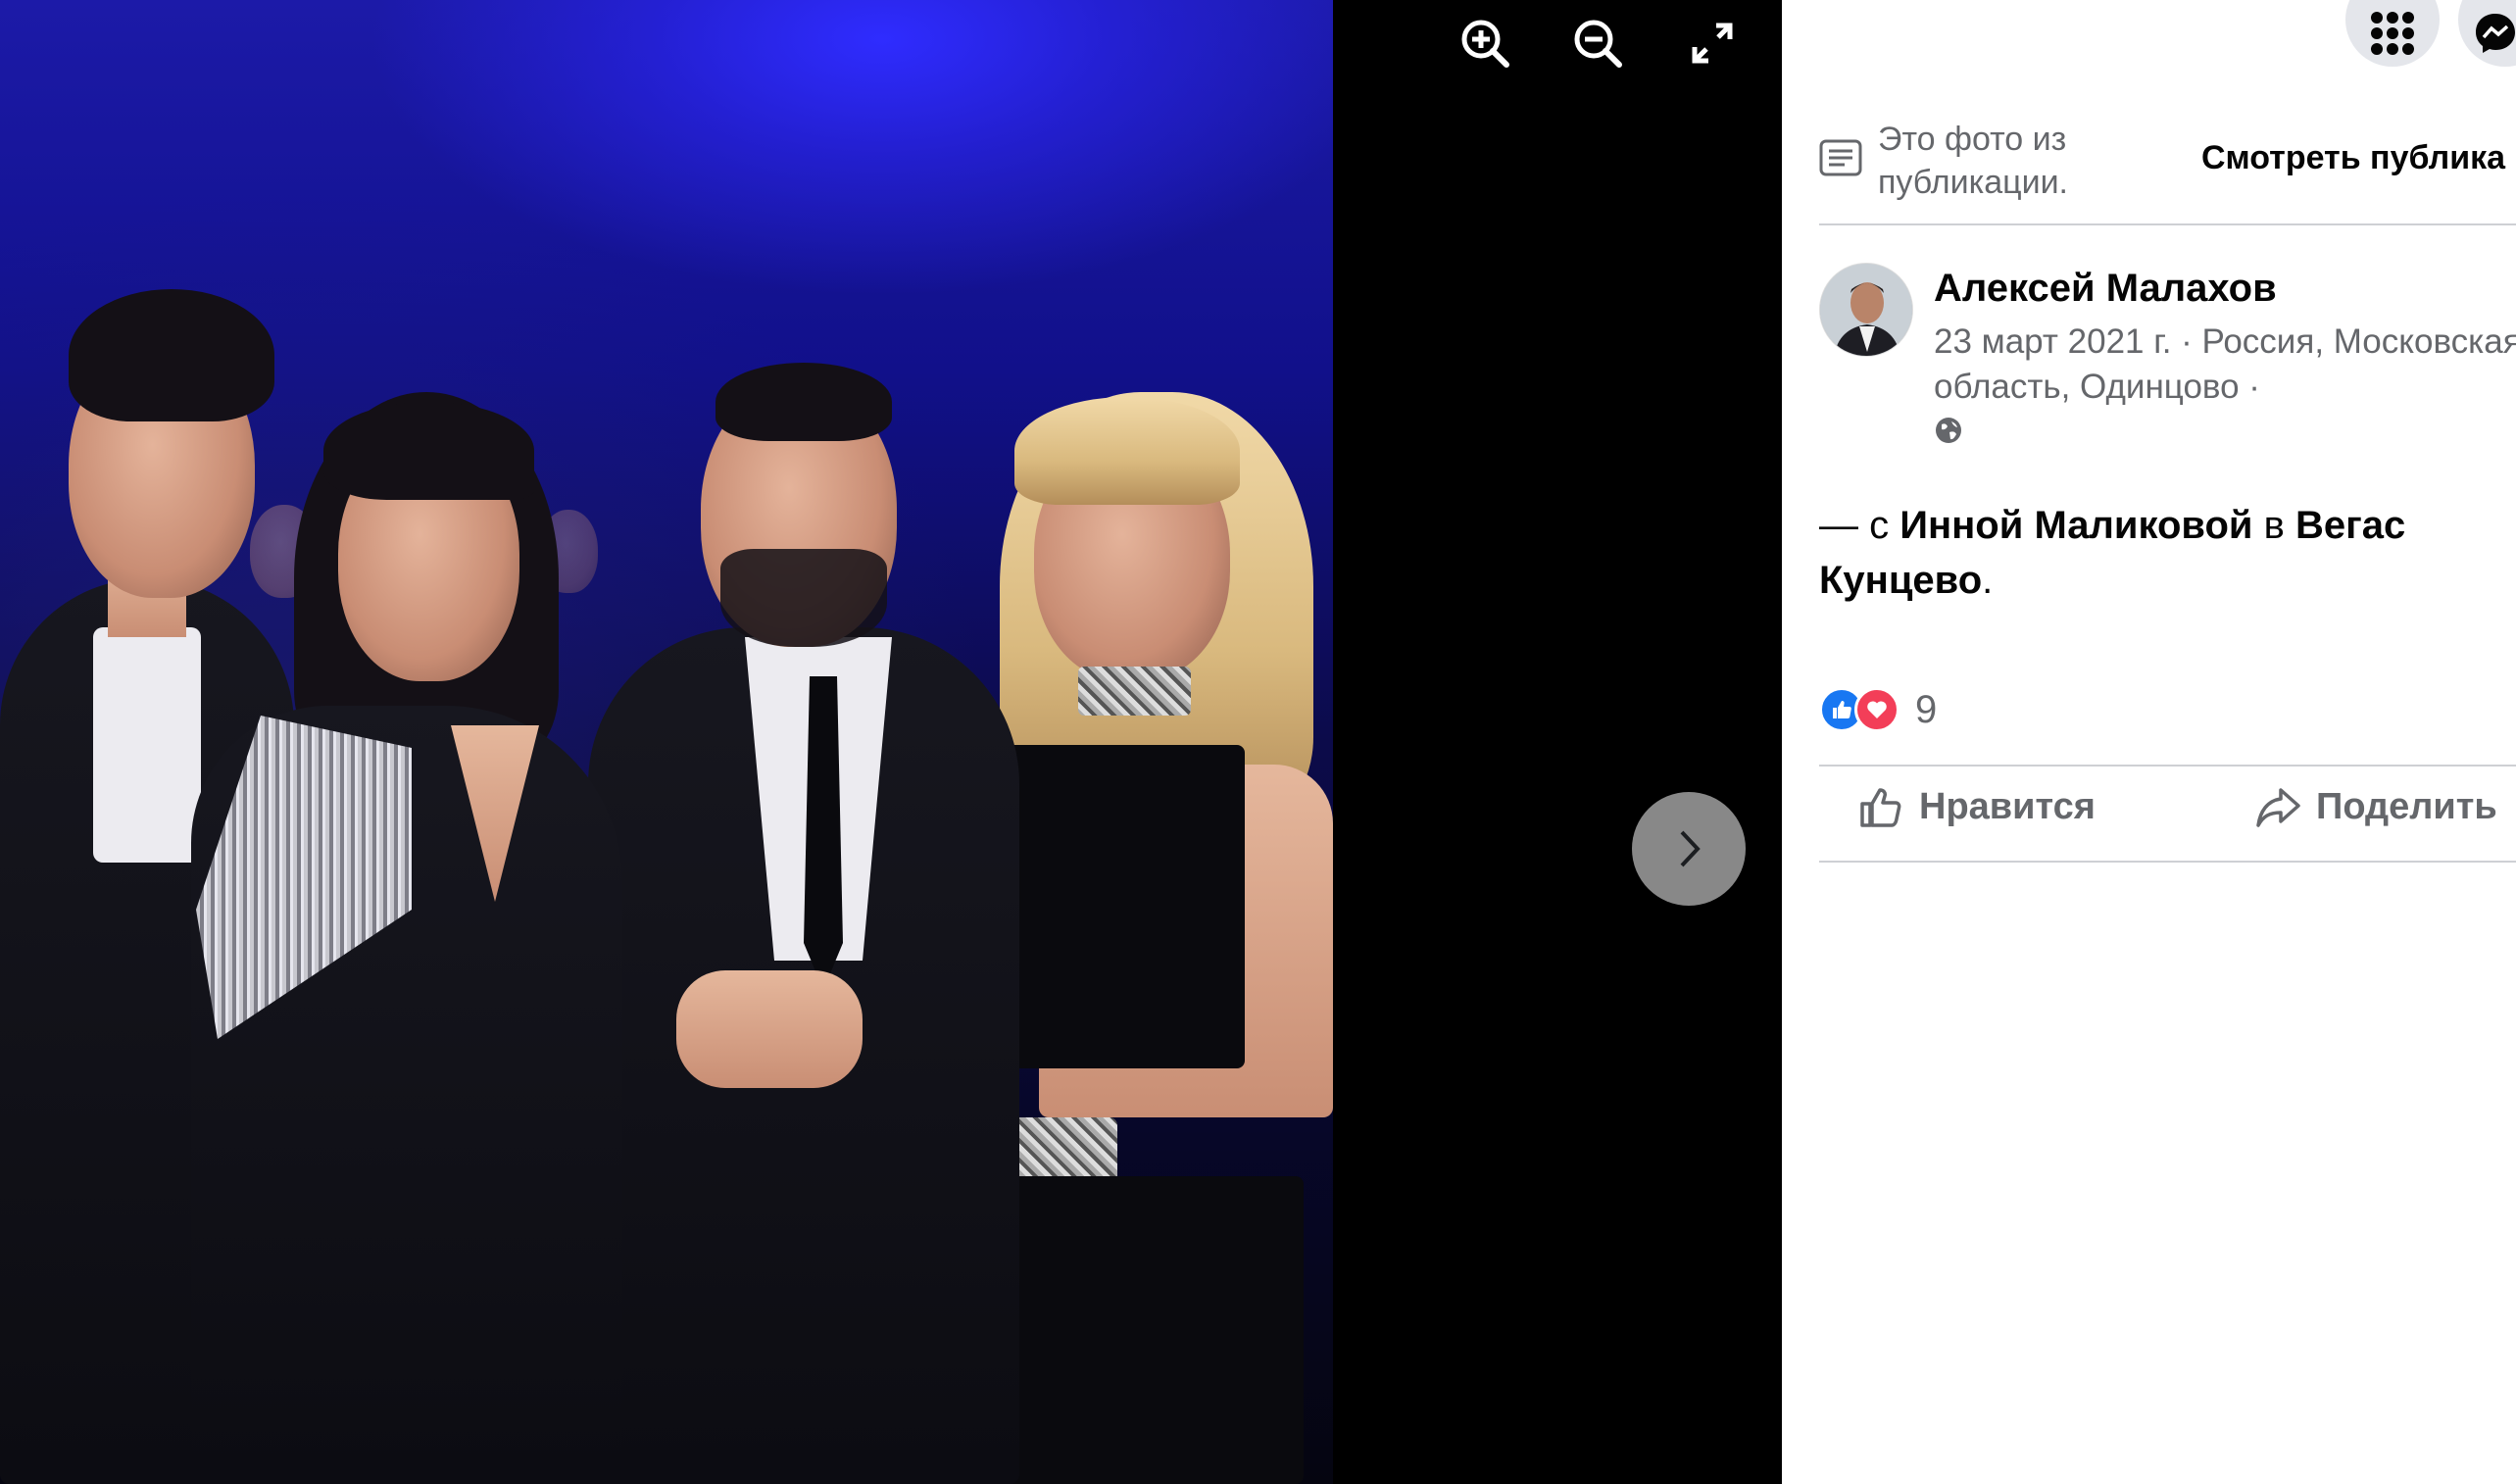  I want to click on post-caption: — с Инной Маликовой в Вегас Кунцево., so click(2162, 553).